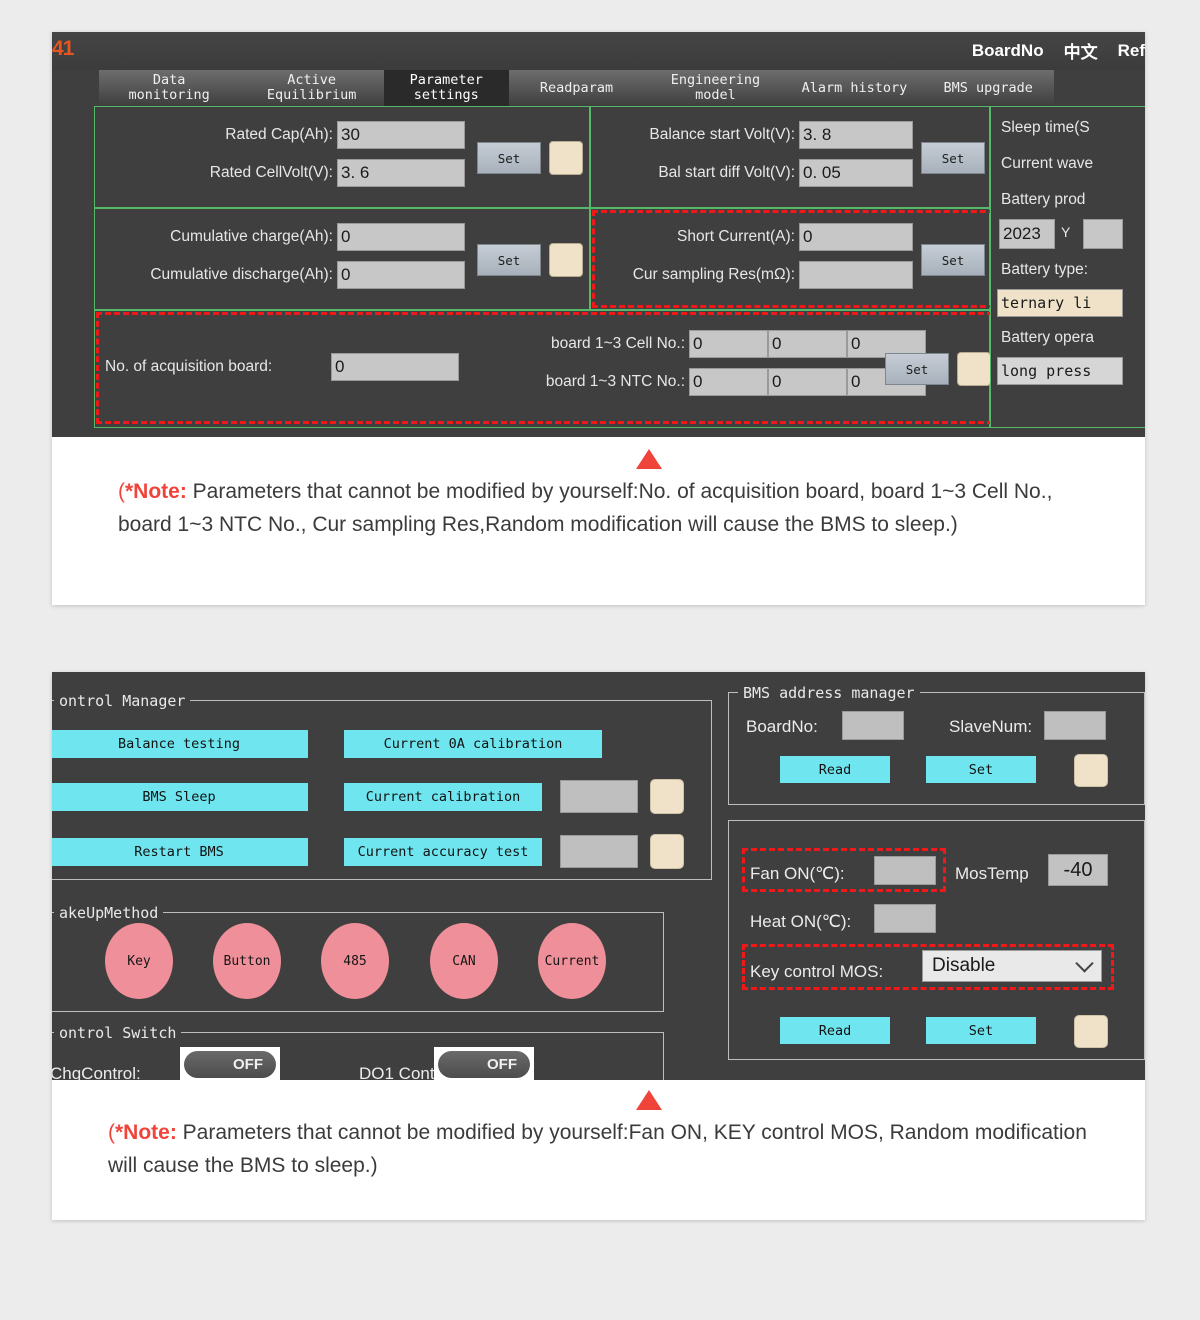 This screenshot has width=1200, height=1320. I want to click on label-cur-sampling-res: Cur sampling Res(mΩ):, so click(713, 274).